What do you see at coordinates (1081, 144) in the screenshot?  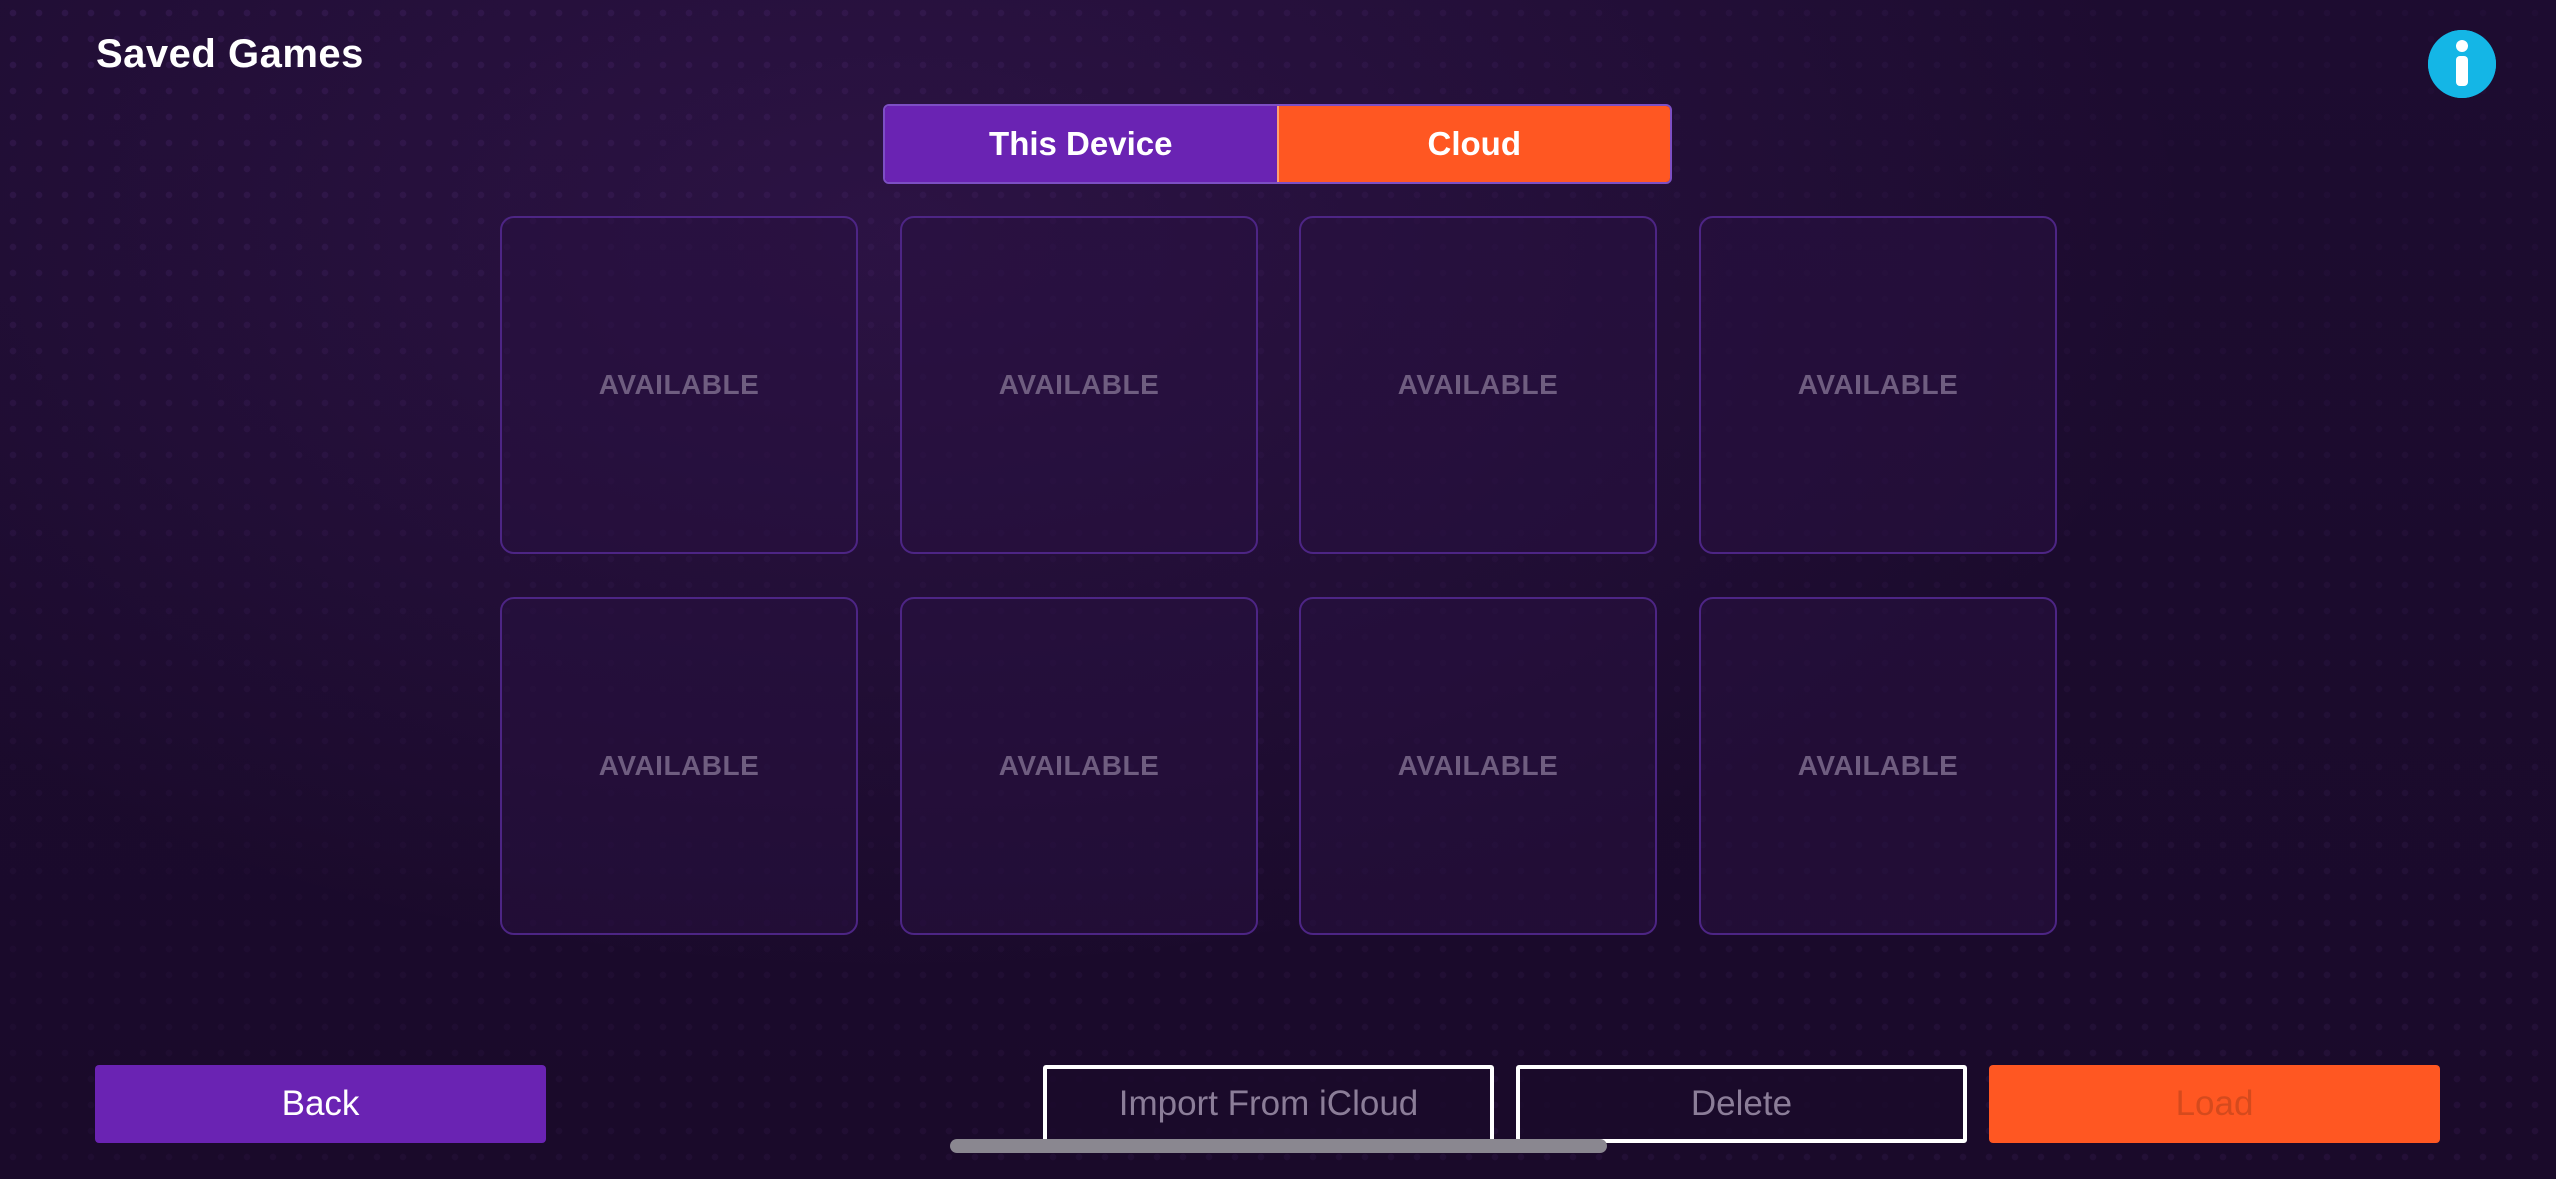 I see `tab-this-device: This Device` at bounding box center [1081, 144].